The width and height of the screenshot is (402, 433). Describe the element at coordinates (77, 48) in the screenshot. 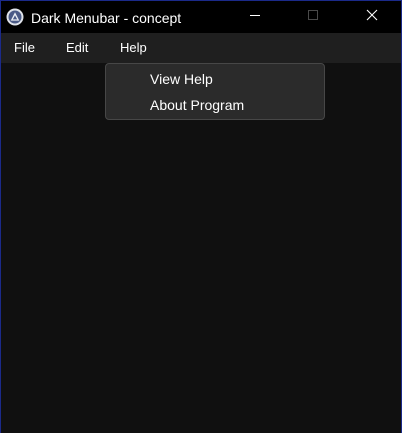

I see `menu-edit: Edit` at that location.